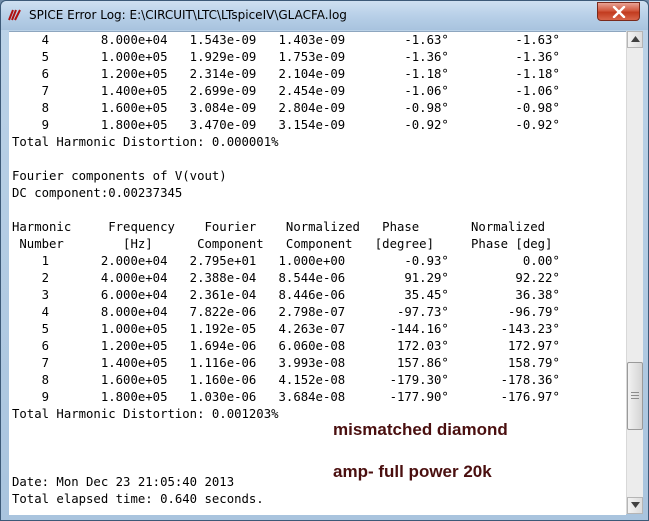 This screenshot has width=649, height=521. What do you see at coordinates (634, 272) in the screenshot?
I see `vertical-scrollbar` at bounding box center [634, 272].